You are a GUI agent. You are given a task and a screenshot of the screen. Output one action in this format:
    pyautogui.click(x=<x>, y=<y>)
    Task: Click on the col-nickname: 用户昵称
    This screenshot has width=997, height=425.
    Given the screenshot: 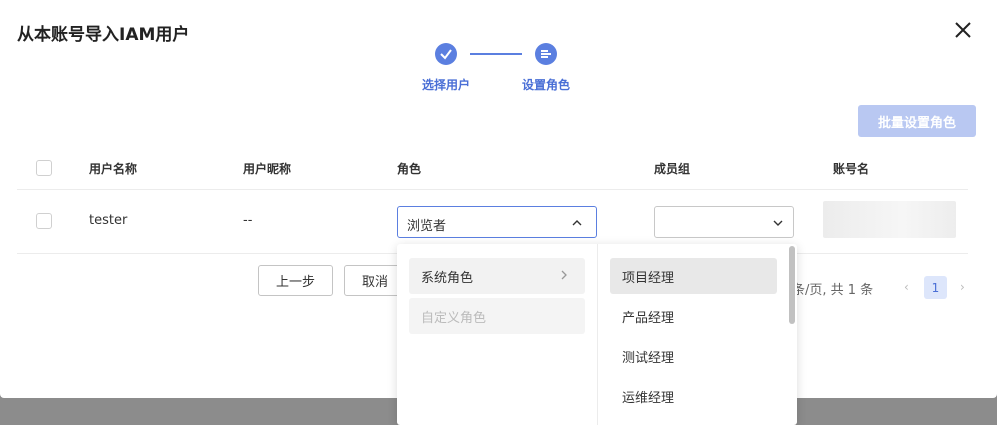 What is the action you would take?
    pyautogui.click(x=267, y=169)
    